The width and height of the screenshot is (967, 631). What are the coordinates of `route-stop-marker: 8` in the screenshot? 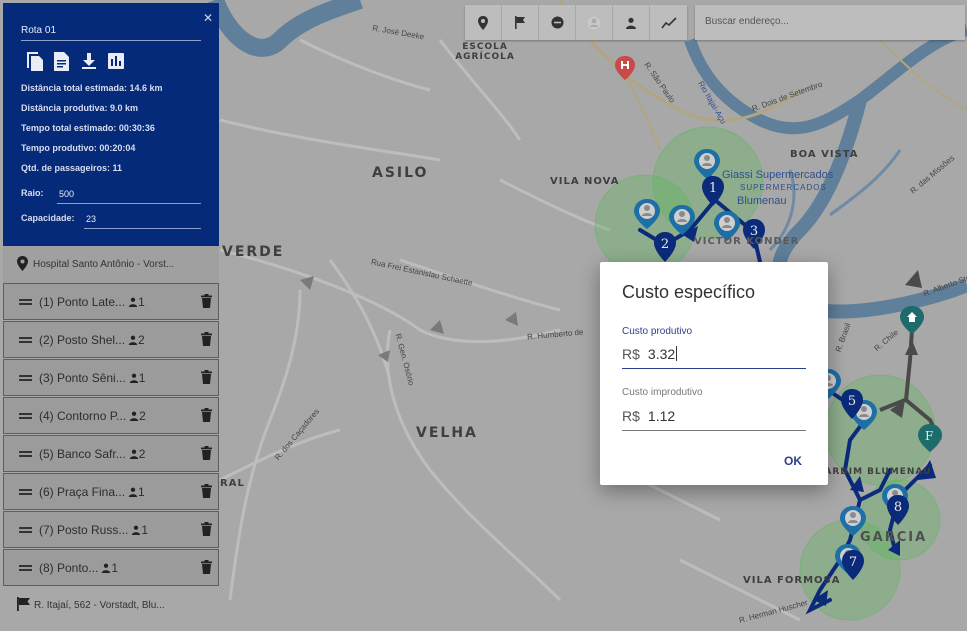 It's located at (898, 510).